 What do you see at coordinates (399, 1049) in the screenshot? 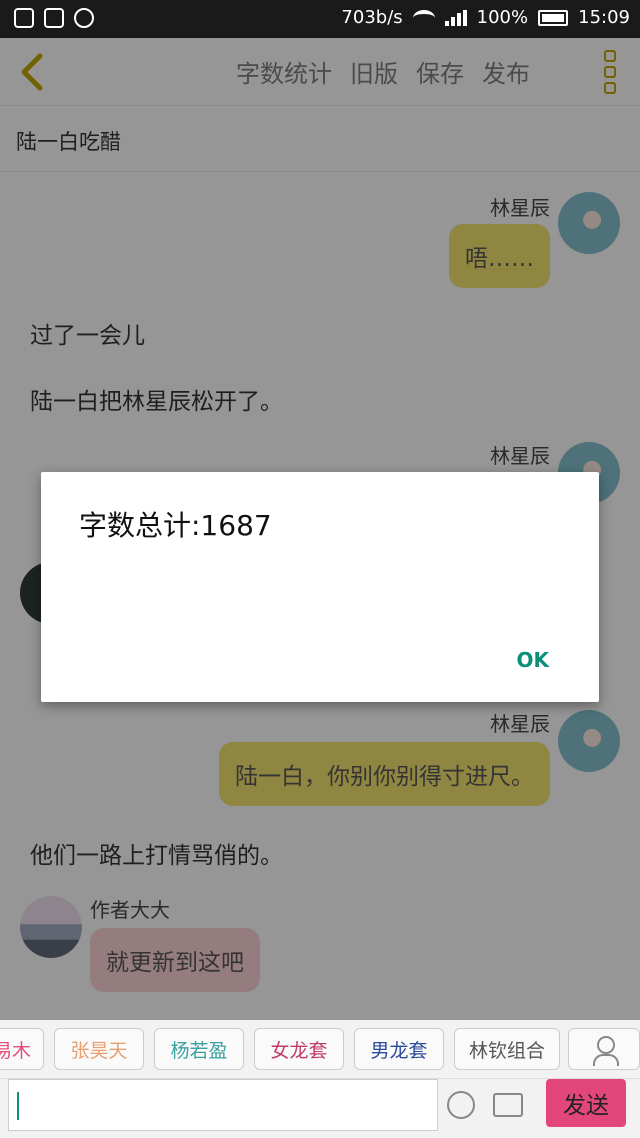
I see `character-tag: 男龙套` at bounding box center [399, 1049].